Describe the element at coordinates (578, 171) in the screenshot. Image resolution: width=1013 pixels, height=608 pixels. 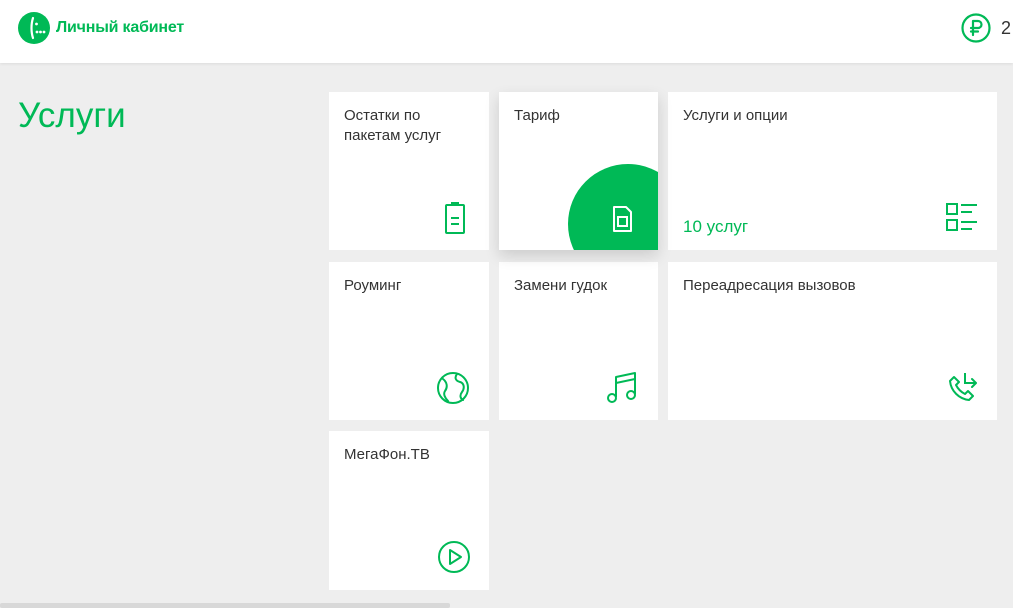
I see `tile-tariff: Тариф` at that location.